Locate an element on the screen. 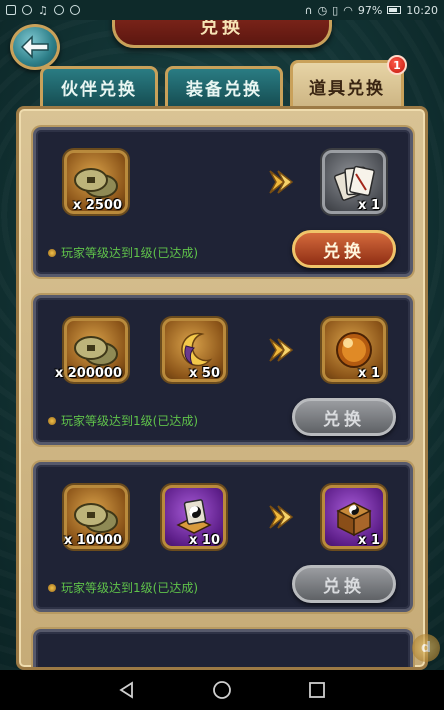 This screenshot has height=710, width=444. back-button is located at coordinates (35, 47).